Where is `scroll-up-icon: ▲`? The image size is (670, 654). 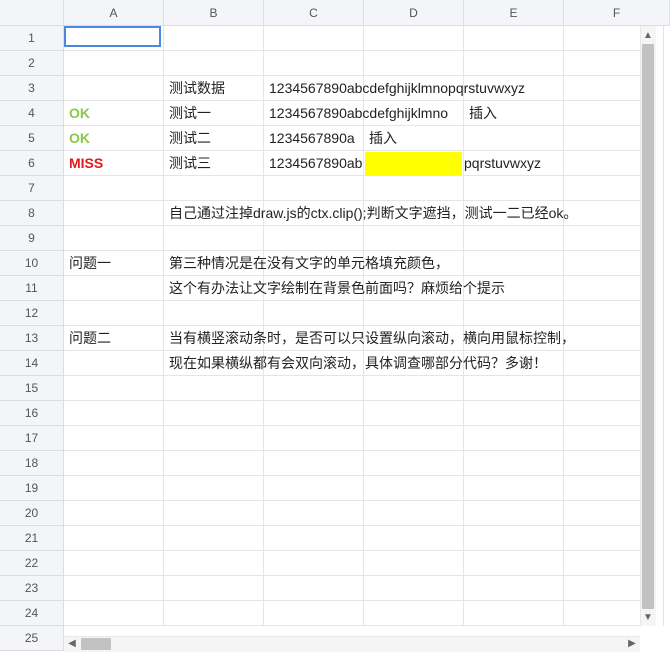
scroll-up-icon: ▲ is located at coordinates (648, 36).